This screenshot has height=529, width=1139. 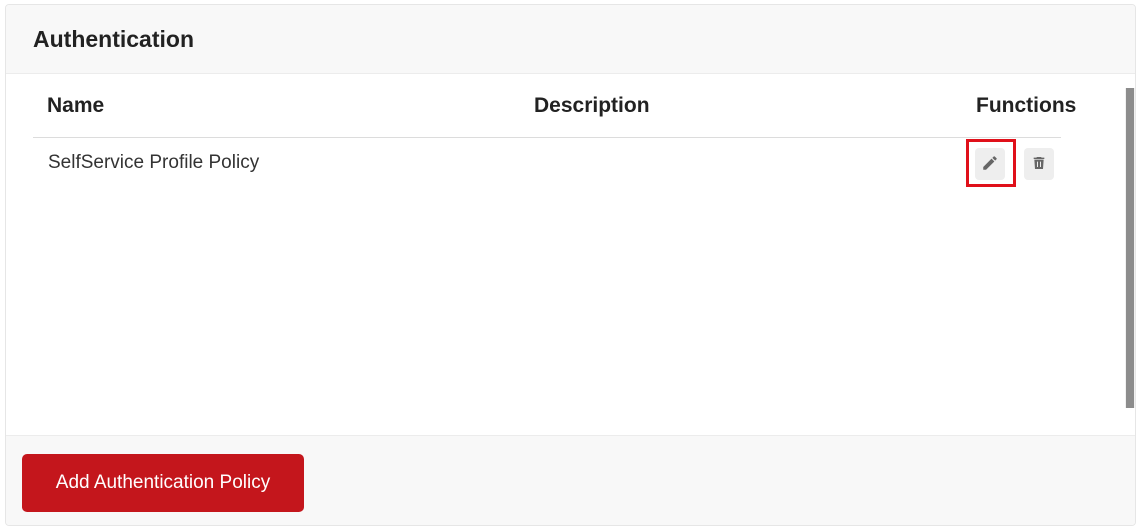 I want to click on edit-button, so click(x=990, y=164).